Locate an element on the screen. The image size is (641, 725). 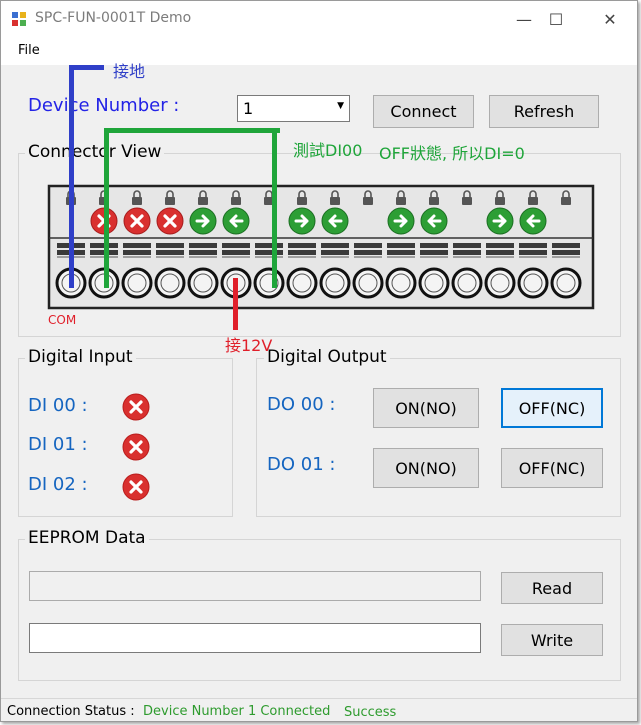
ground-wire-horizontal is located at coordinates (86, 67).